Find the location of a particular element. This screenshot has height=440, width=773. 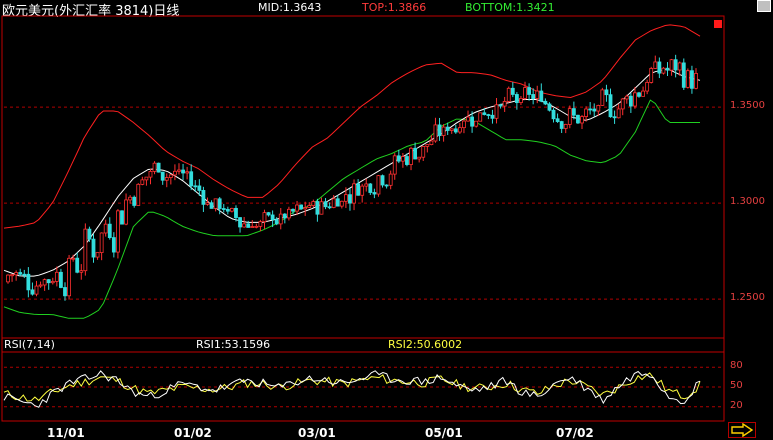

scroll-next-button is located at coordinates (742, 430).